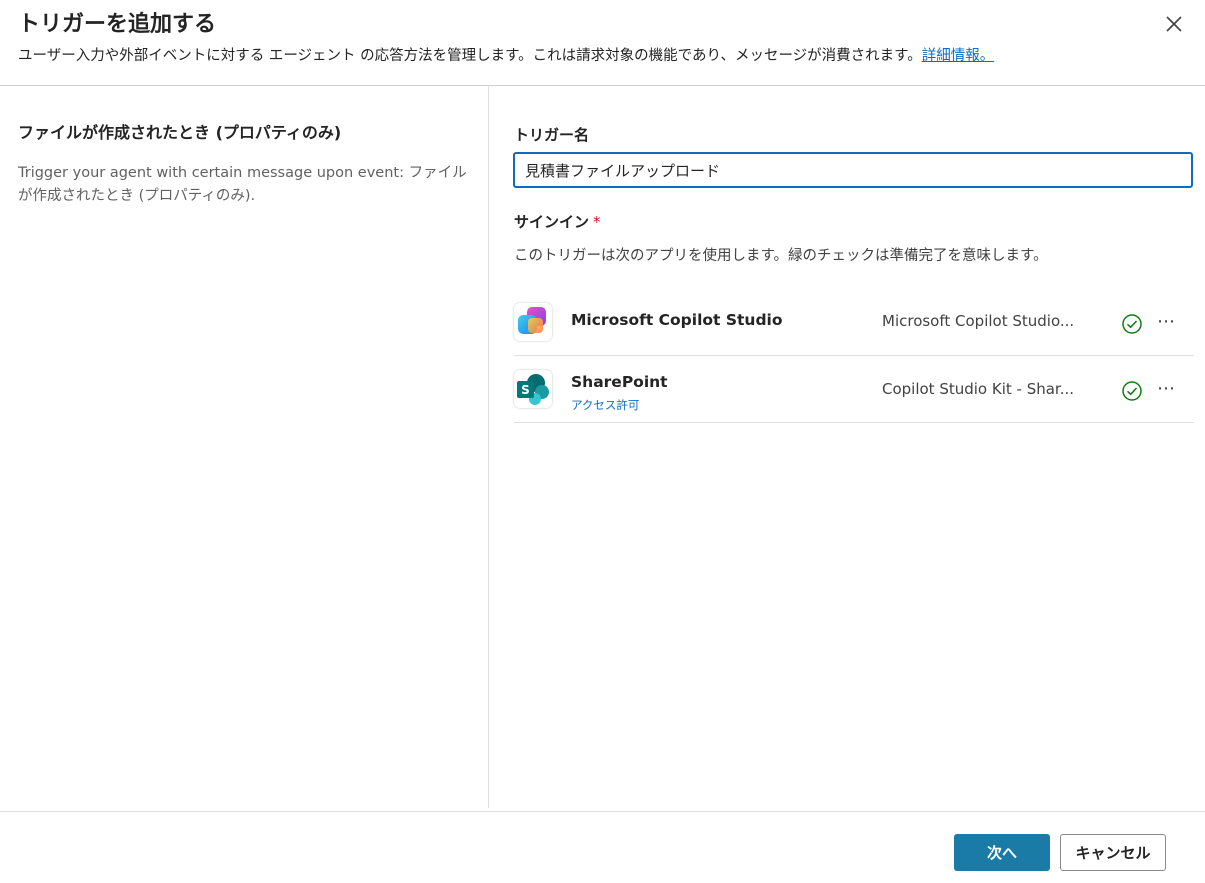 The width and height of the screenshot is (1205, 883). Describe the element at coordinates (605, 405) in the screenshot. I see `permissions-link: アクセス許可` at that location.